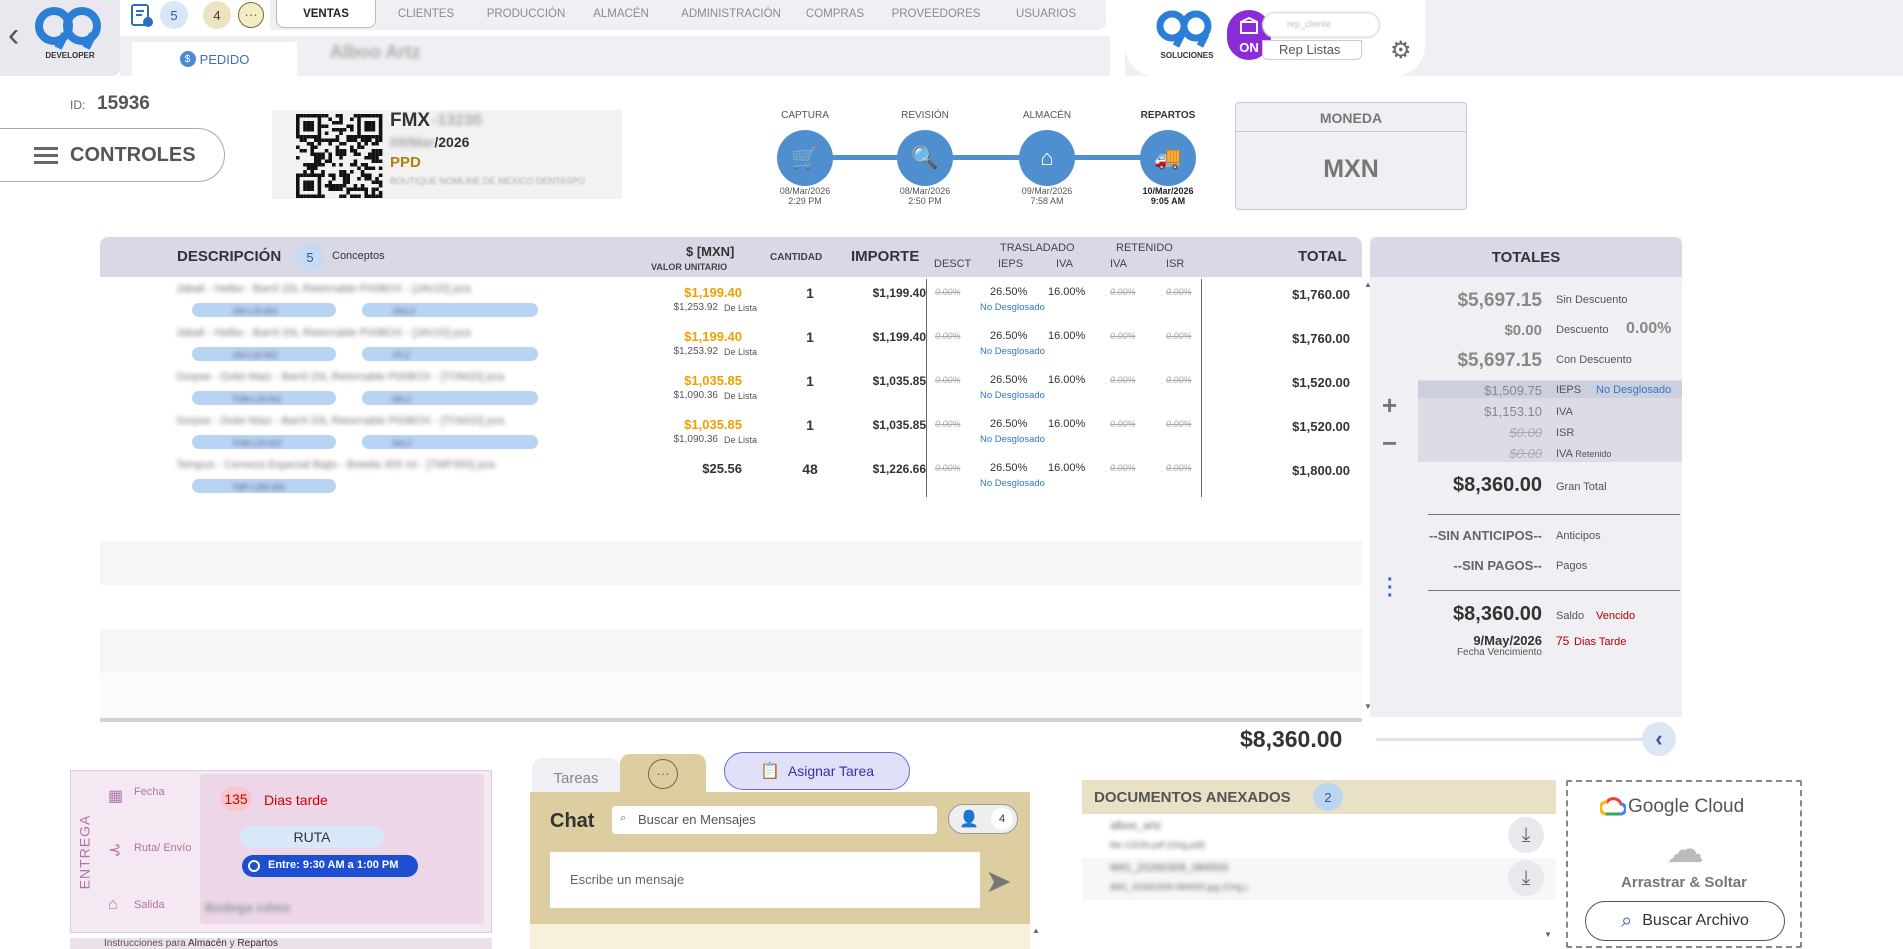 The width and height of the screenshot is (1903, 949). I want to click on dias-tarde-label: Dias Tarde, so click(1600, 642).